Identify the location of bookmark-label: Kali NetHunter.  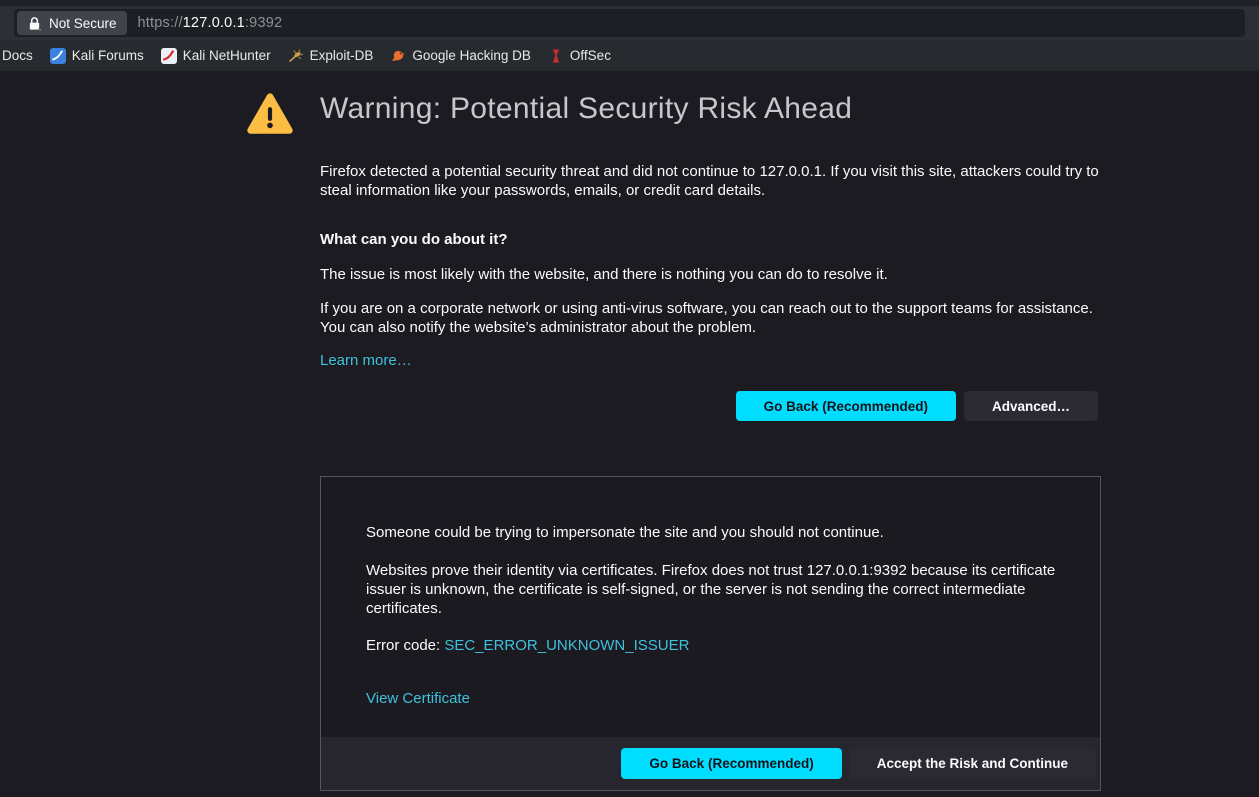
(226, 55).